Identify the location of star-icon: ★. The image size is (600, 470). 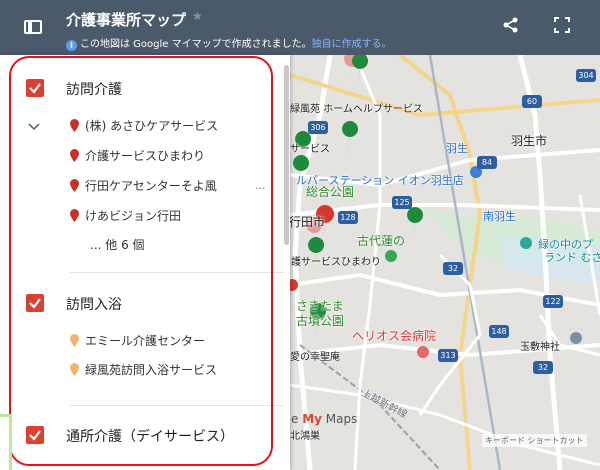
(197, 16).